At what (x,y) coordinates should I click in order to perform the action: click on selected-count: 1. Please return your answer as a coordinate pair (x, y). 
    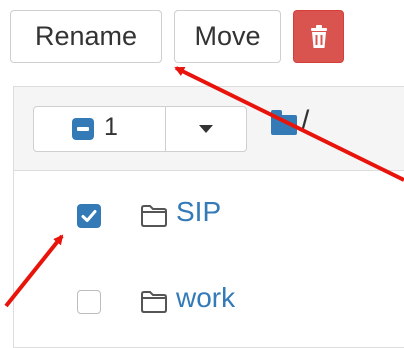
    Looking at the image, I should click on (111, 127).